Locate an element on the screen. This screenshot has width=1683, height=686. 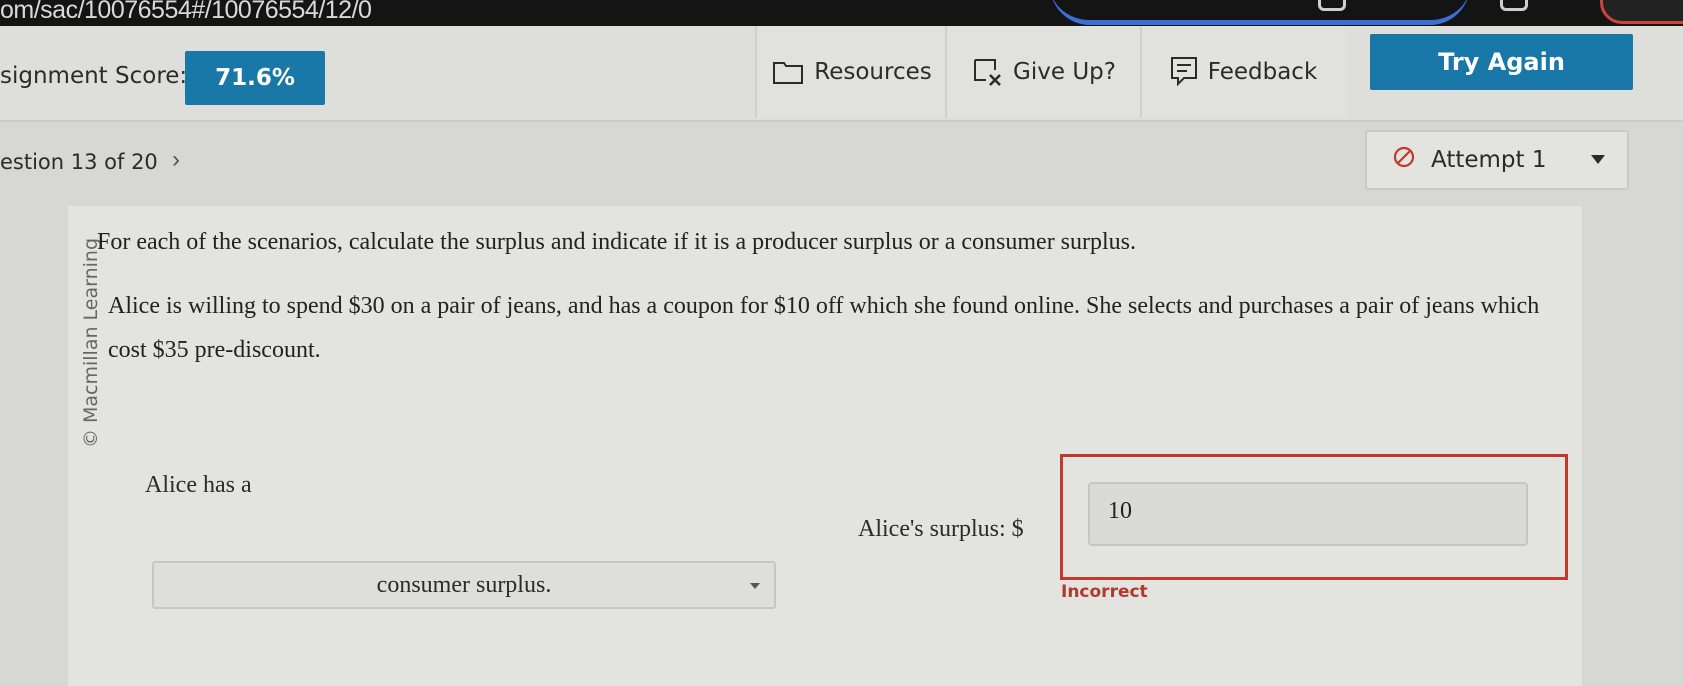
surplus-type-value: consumer surplus. is located at coordinates (464, 584).